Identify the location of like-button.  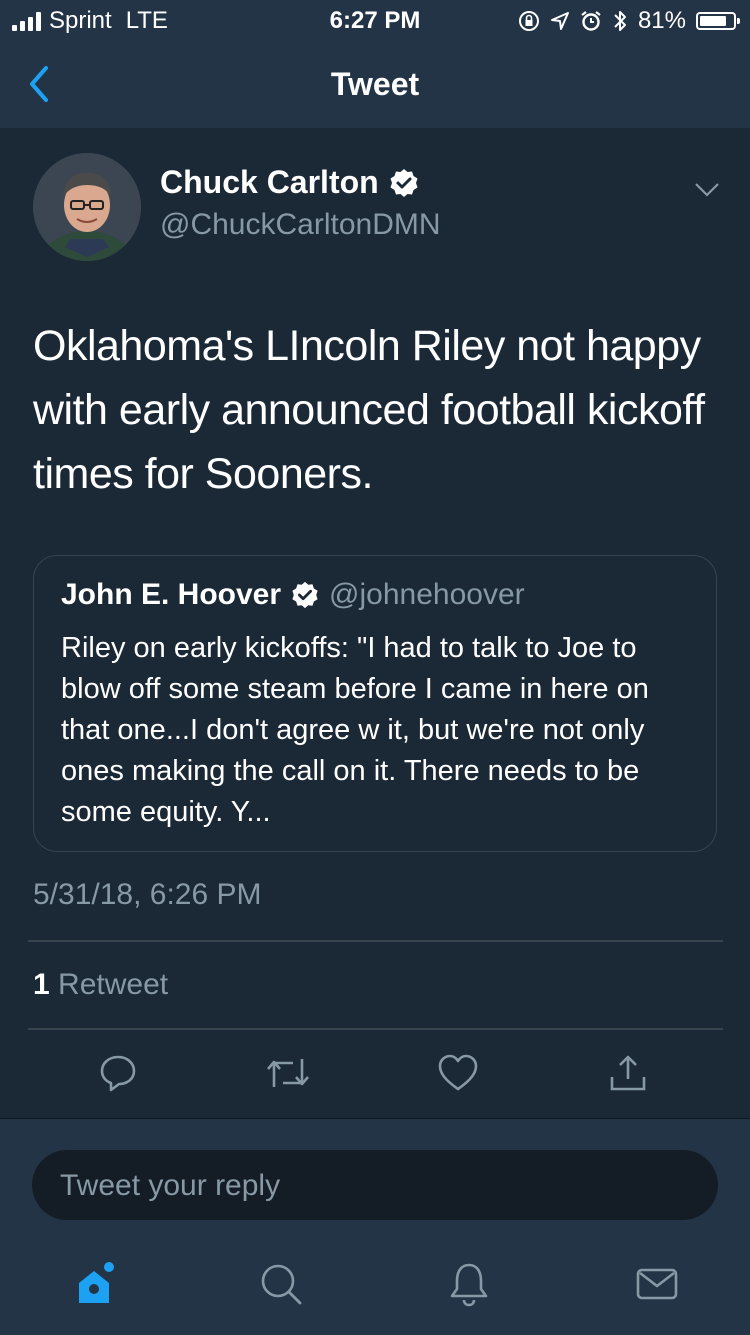
(458, 1073).